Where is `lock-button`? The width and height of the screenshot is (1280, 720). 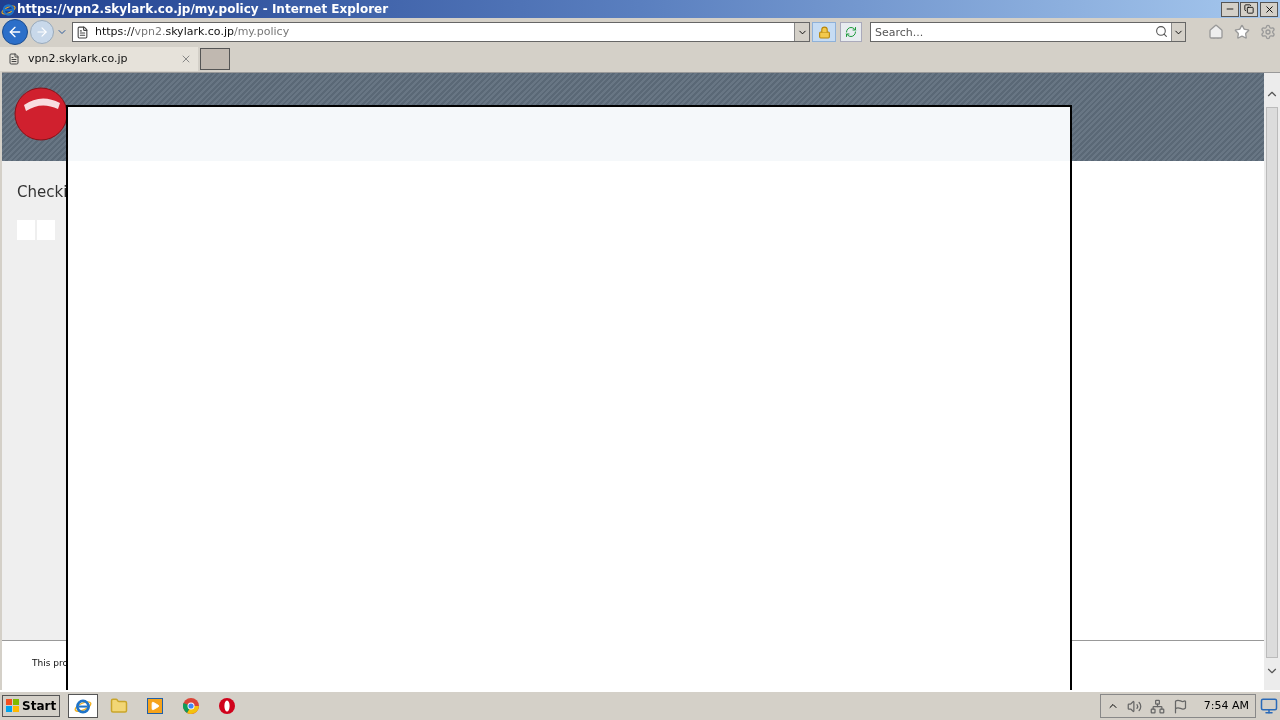 lock-button is located at coordinates (824, 32).